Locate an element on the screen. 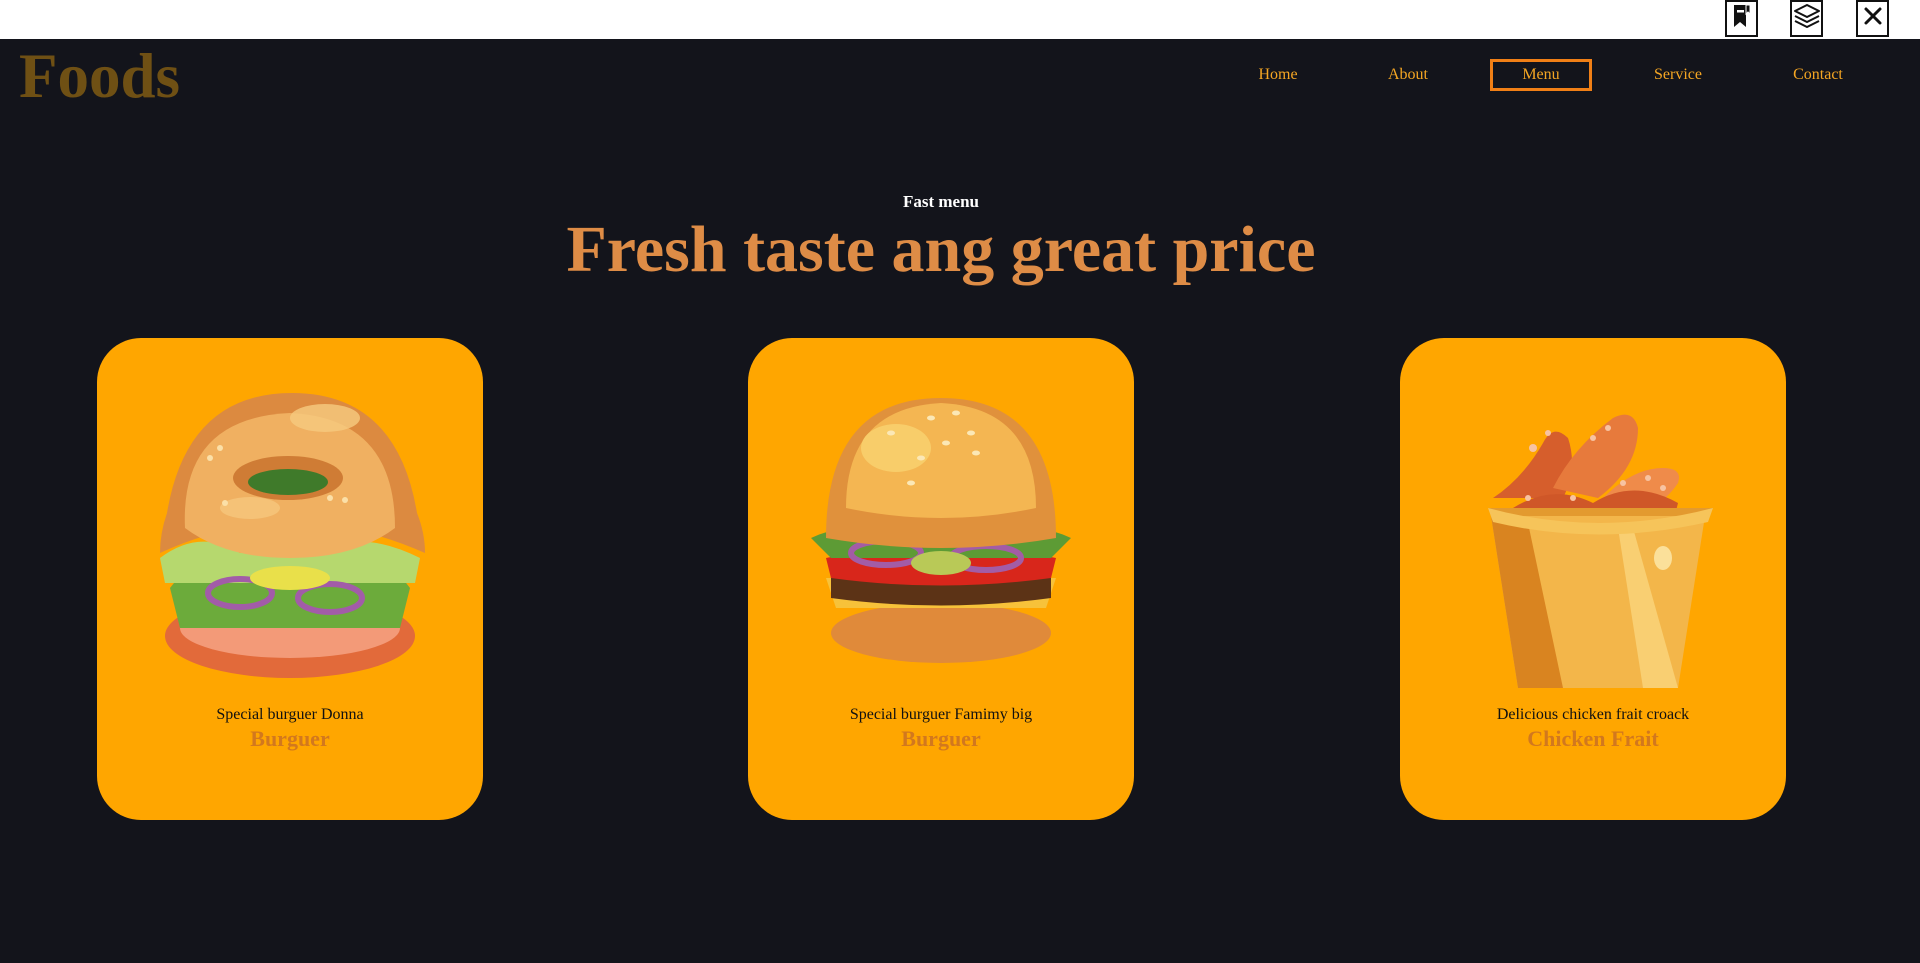 The width and height of the screenshot is (1920, 963). close-button is located at coordinates (1872, 18).